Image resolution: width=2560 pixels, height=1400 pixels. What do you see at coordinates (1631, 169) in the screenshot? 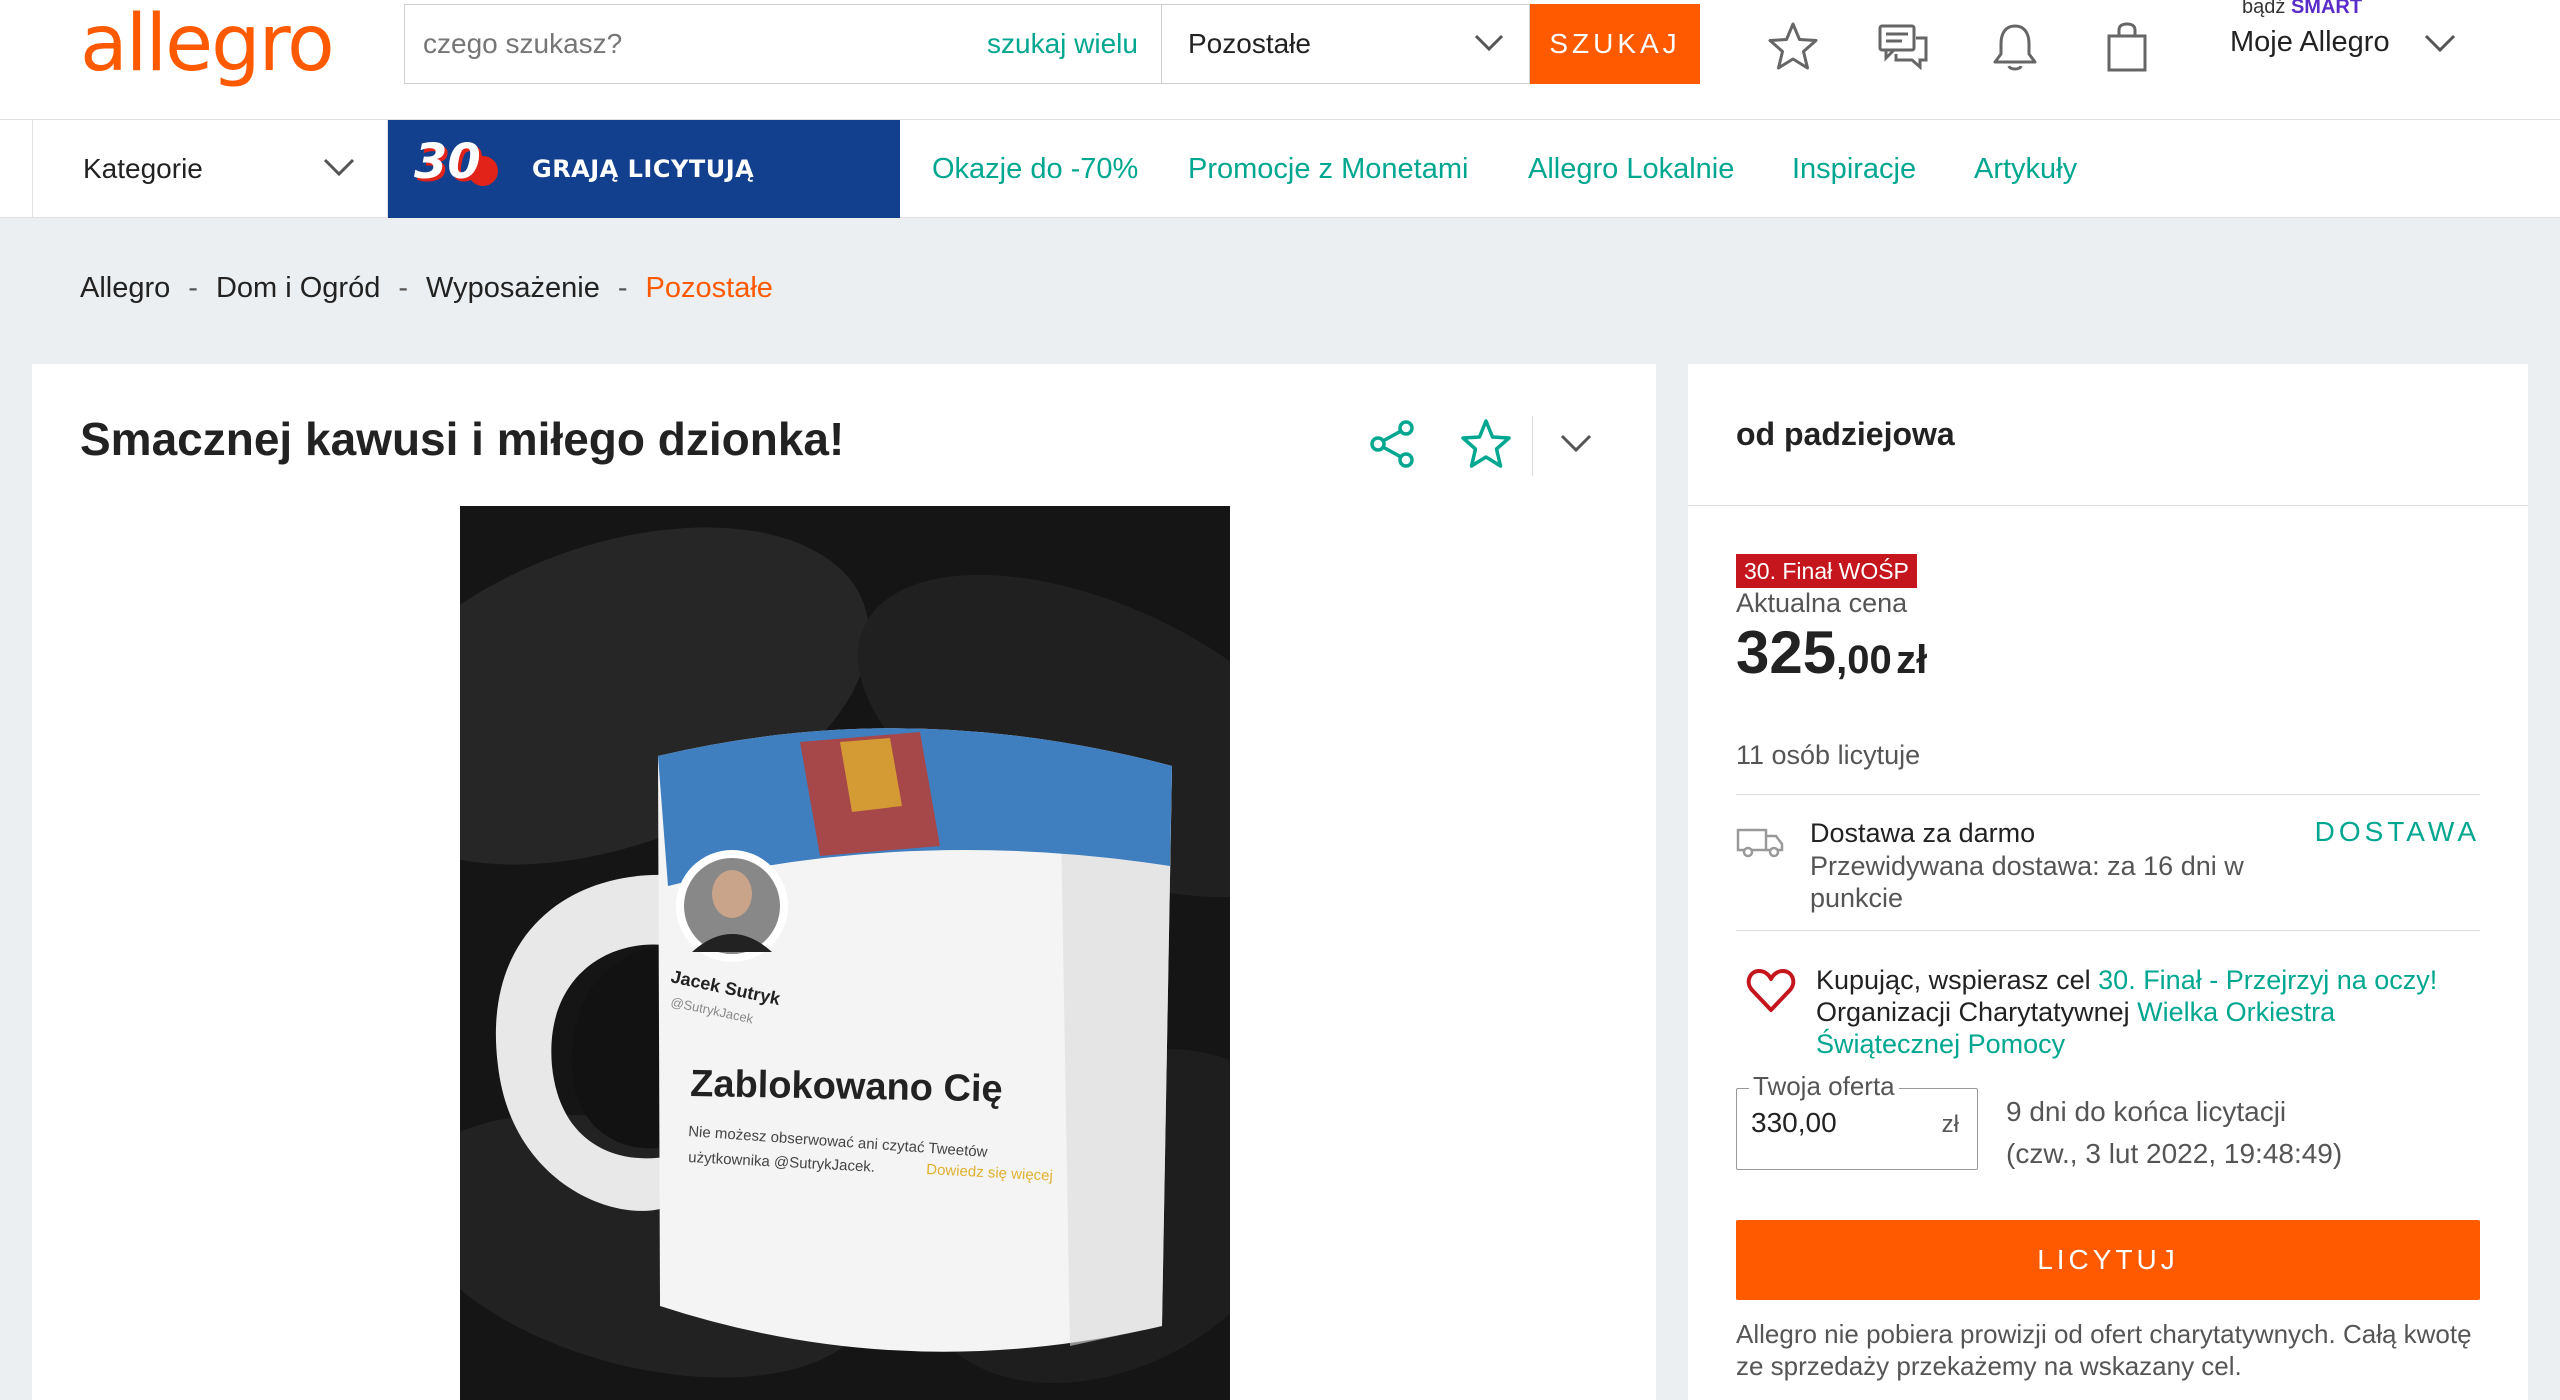
I see `nav-link-lokalnie: Allegro Lokalnie` at bounding box center [1631, 169].